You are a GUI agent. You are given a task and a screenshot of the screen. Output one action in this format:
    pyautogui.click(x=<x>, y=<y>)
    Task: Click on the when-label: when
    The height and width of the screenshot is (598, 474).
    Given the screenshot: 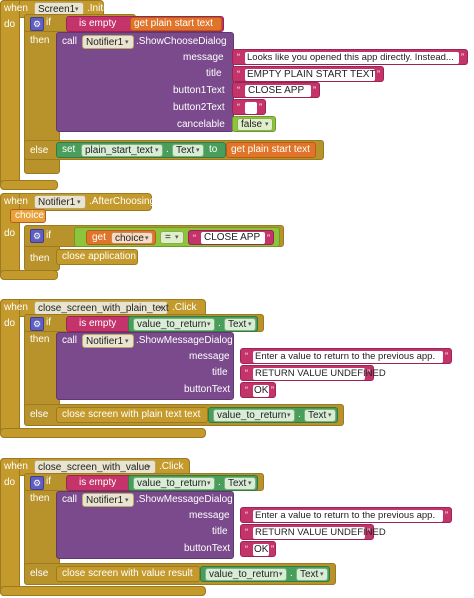 What is the action you would take?
    pyautogui.click(x=16, y=201)
    